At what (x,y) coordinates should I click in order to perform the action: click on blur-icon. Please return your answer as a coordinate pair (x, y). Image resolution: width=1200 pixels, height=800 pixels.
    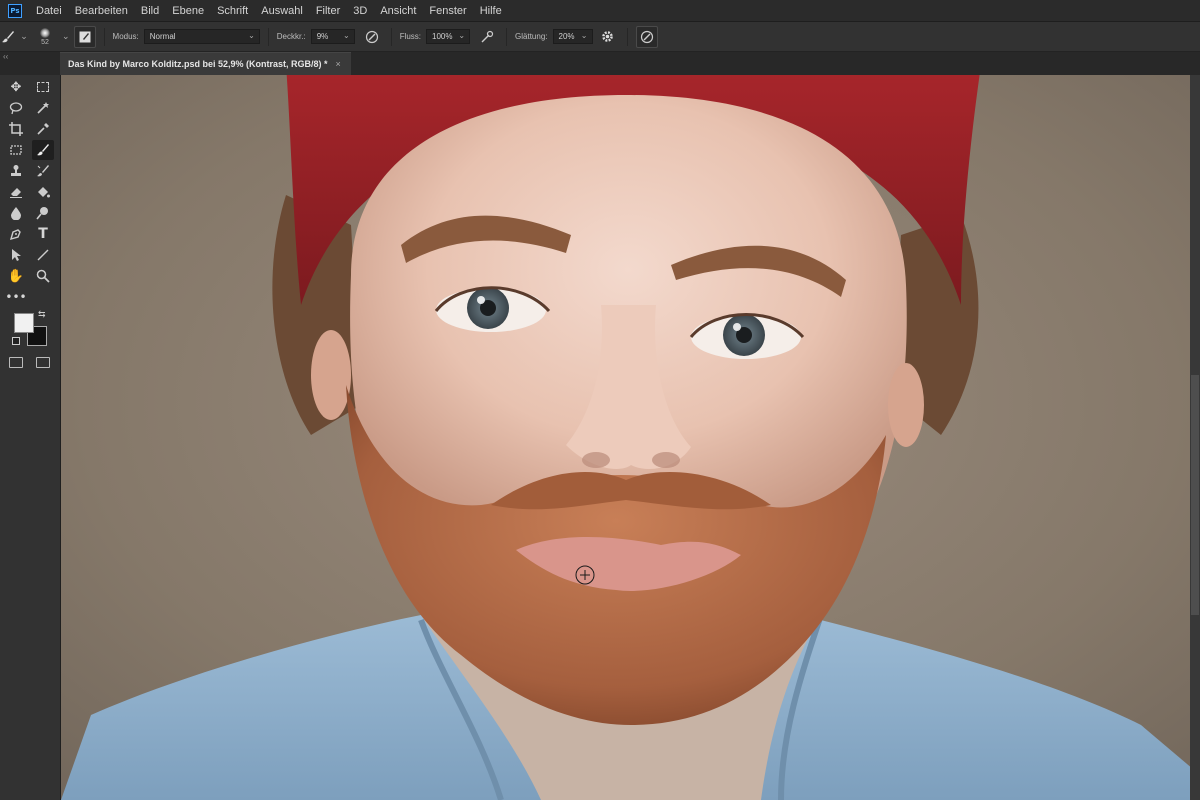
    Looking at the image, I should click on (16, 213).